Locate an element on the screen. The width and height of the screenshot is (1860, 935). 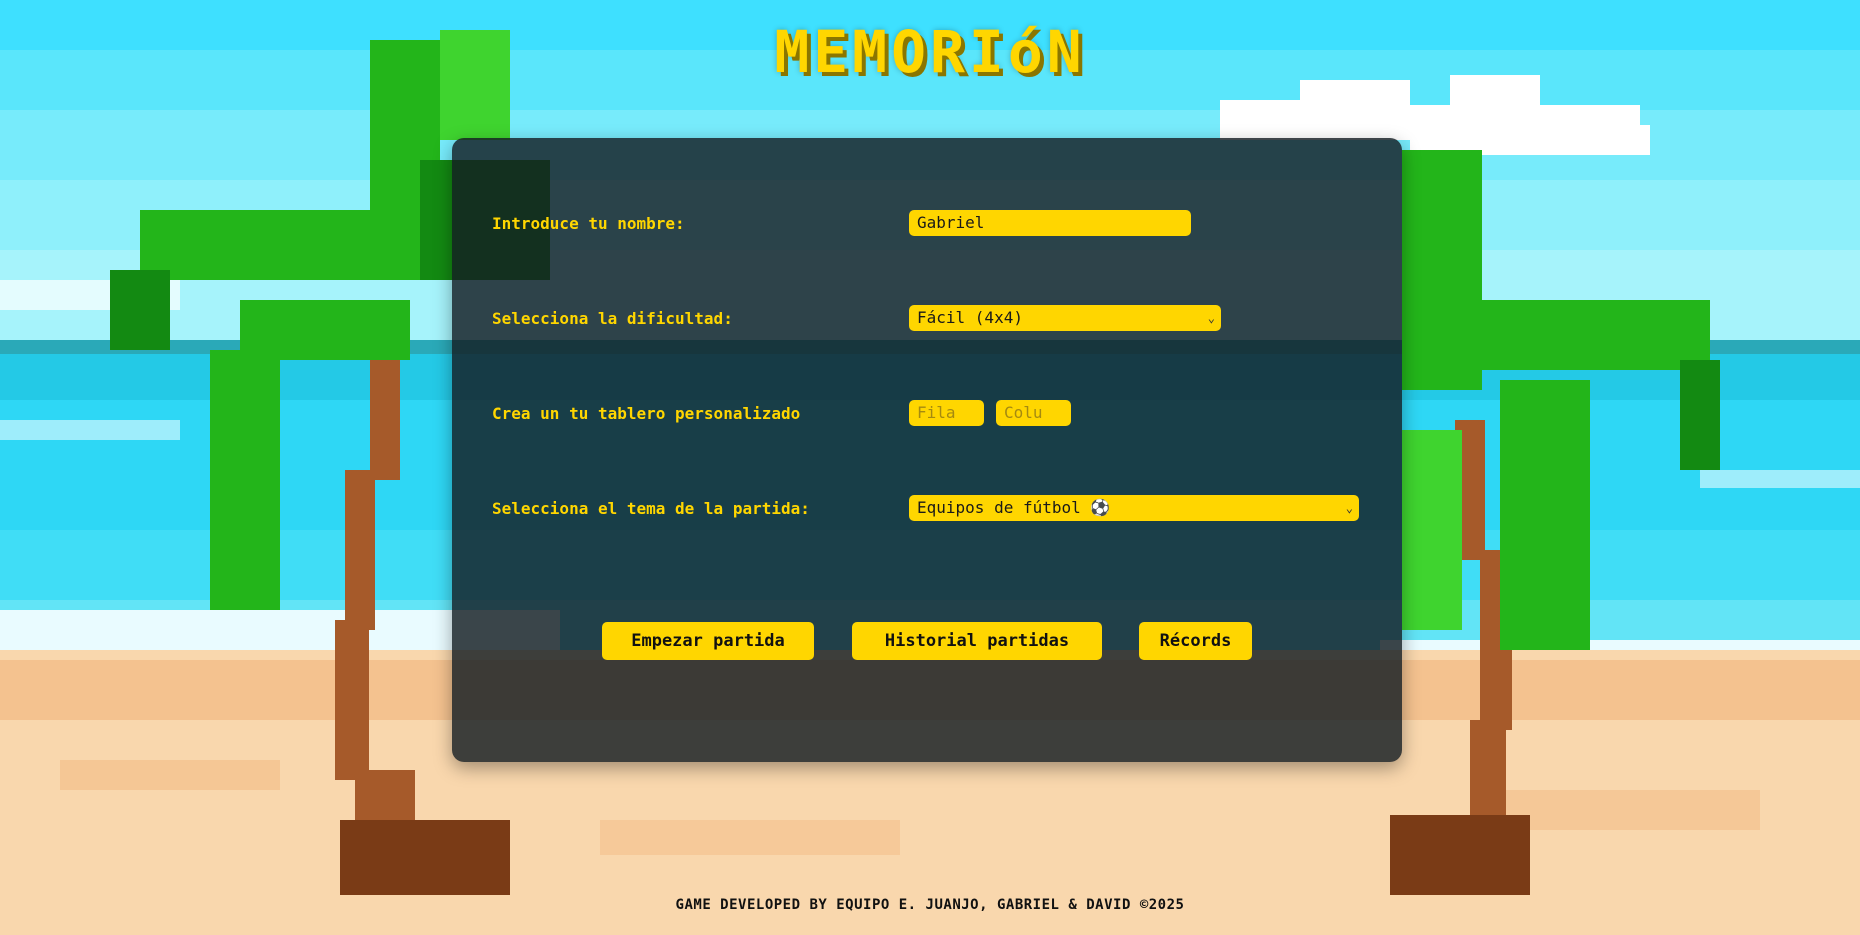
records-button: Récords is located at coordinates (1195, 641).